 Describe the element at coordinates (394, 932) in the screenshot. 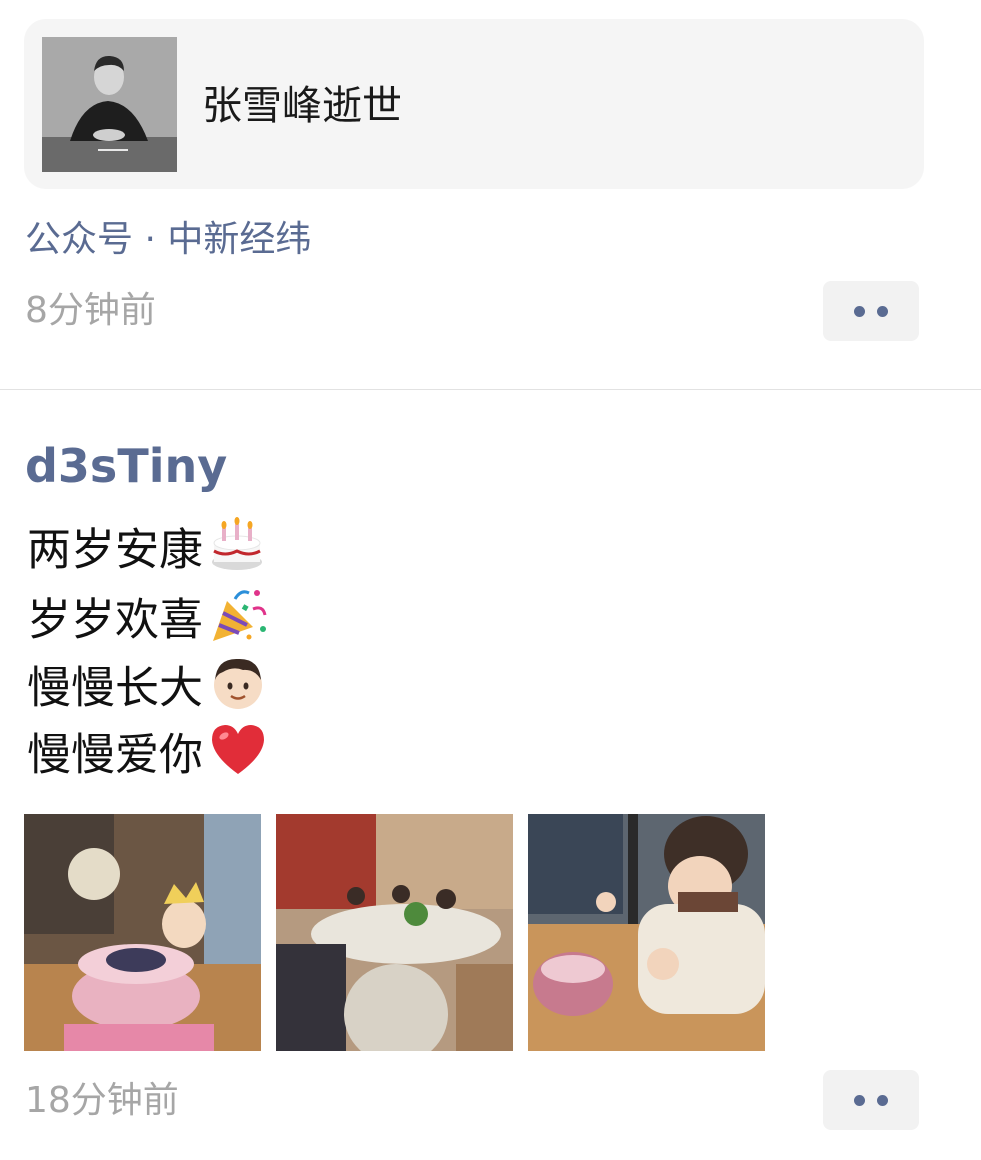

I see `family-dinner-photo` at that location.